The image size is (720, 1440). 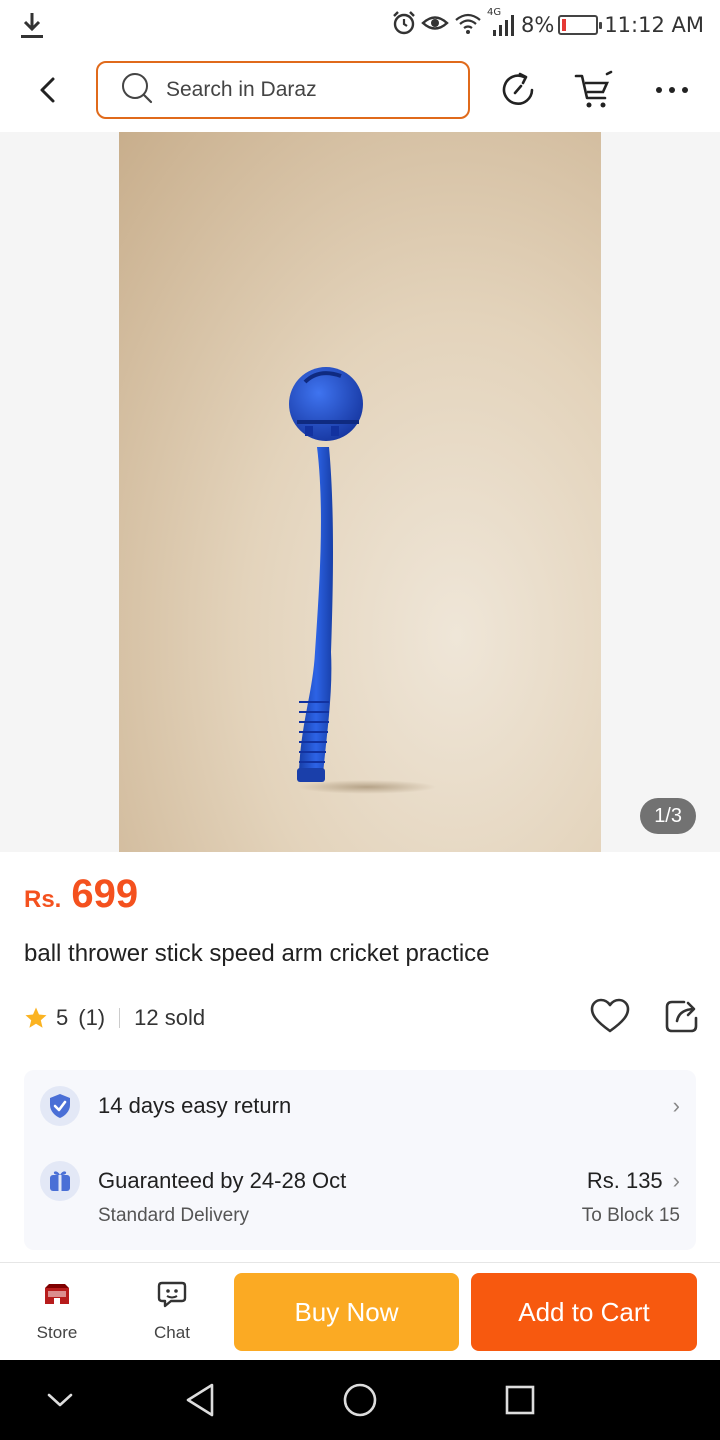 What do you see at coordinates (48, 90) in the screenshot?
I see `back-icon` at bounding box center [48, 90].